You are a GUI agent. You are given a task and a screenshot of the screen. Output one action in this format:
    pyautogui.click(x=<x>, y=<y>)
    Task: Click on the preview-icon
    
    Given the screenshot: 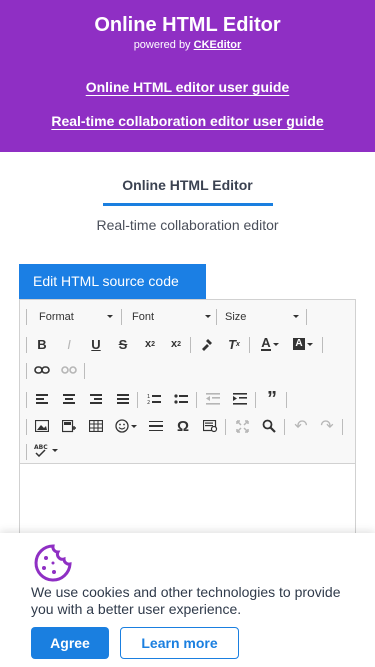 What is the action you would take?
    pyautogui.click(x=210, y=426)
    